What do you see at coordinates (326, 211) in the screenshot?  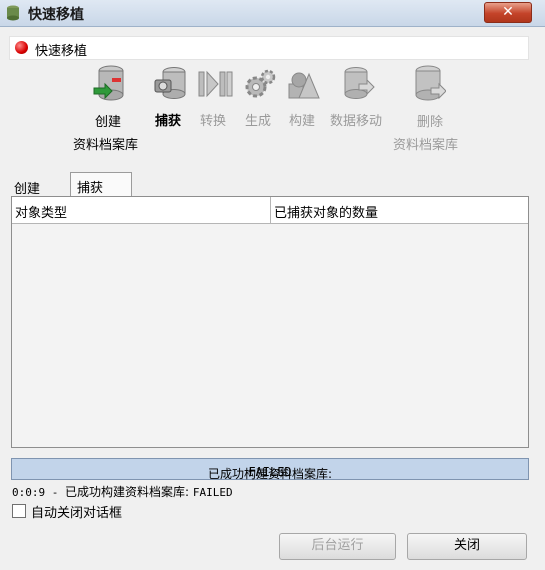 I see `column-header-captured-count: 已捕获对象的数量` at bounding box center [326, 211].